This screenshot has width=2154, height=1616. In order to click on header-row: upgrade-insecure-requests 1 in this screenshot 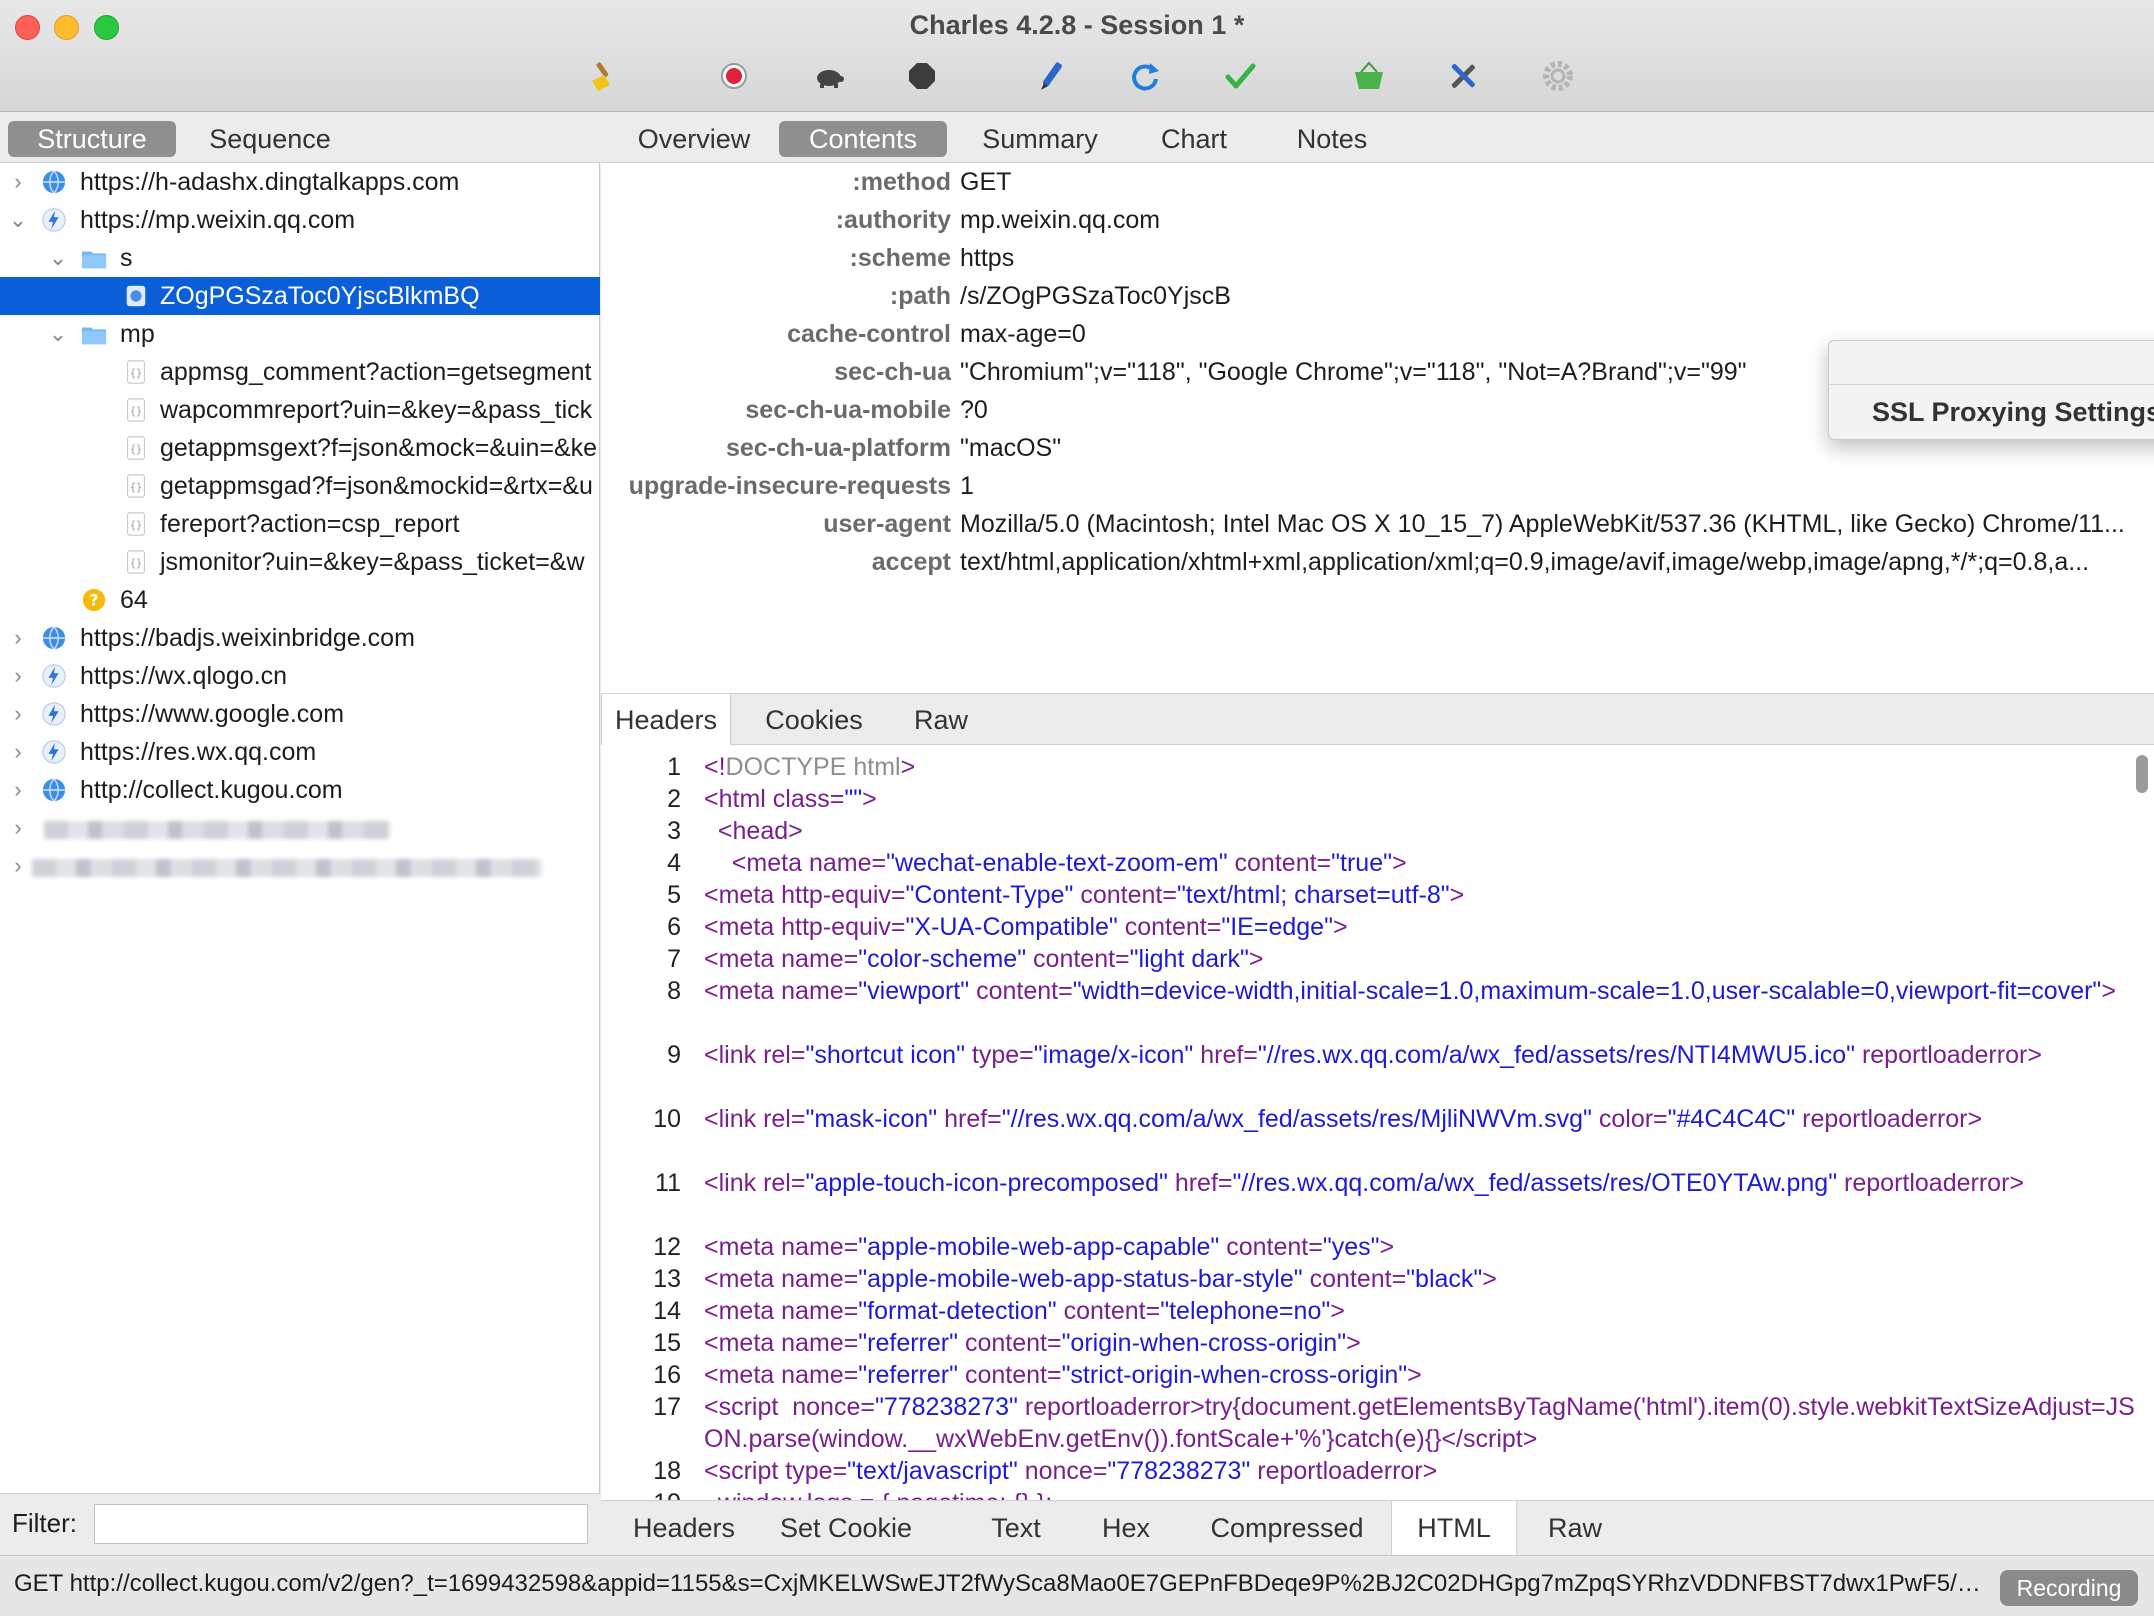, I will do `click(1377, 486)`.